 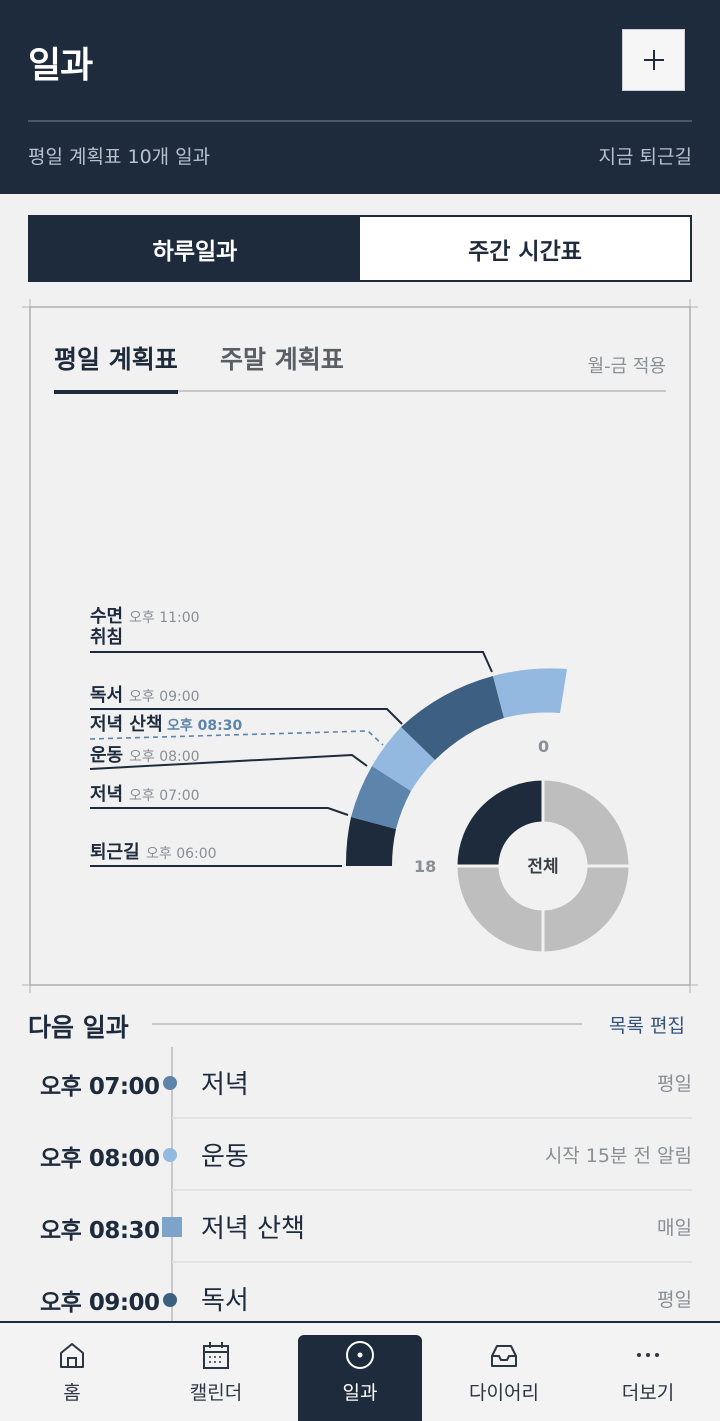 What do you see at coordinates (542, 867) in the screenshot?
I see `donut-center-label: 전체` at bounding box center [542, 867].